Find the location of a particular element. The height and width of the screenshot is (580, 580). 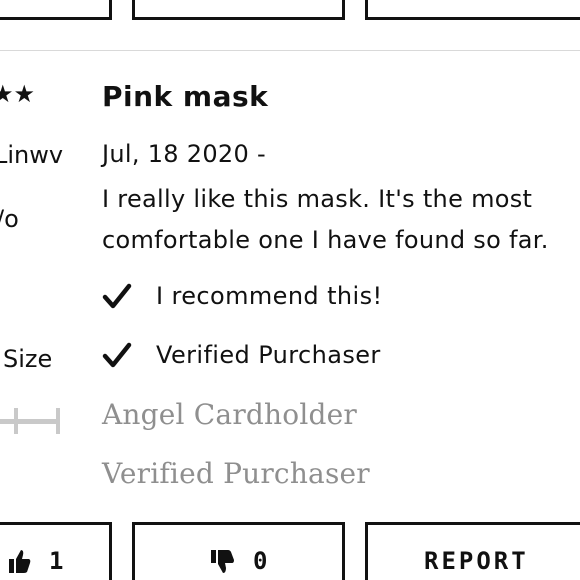

reviewer-byline: Angel Cardholder is located at coordinates (229, 414).